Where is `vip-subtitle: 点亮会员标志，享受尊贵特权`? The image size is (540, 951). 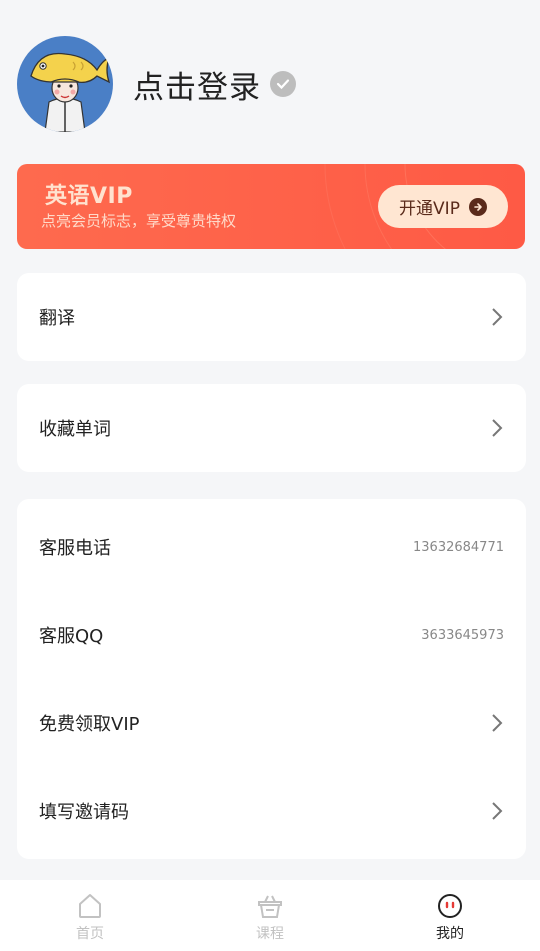 vip-subtitle: 点亮会员标志，享受尊贵特权 is located at coordinates (139, 221).